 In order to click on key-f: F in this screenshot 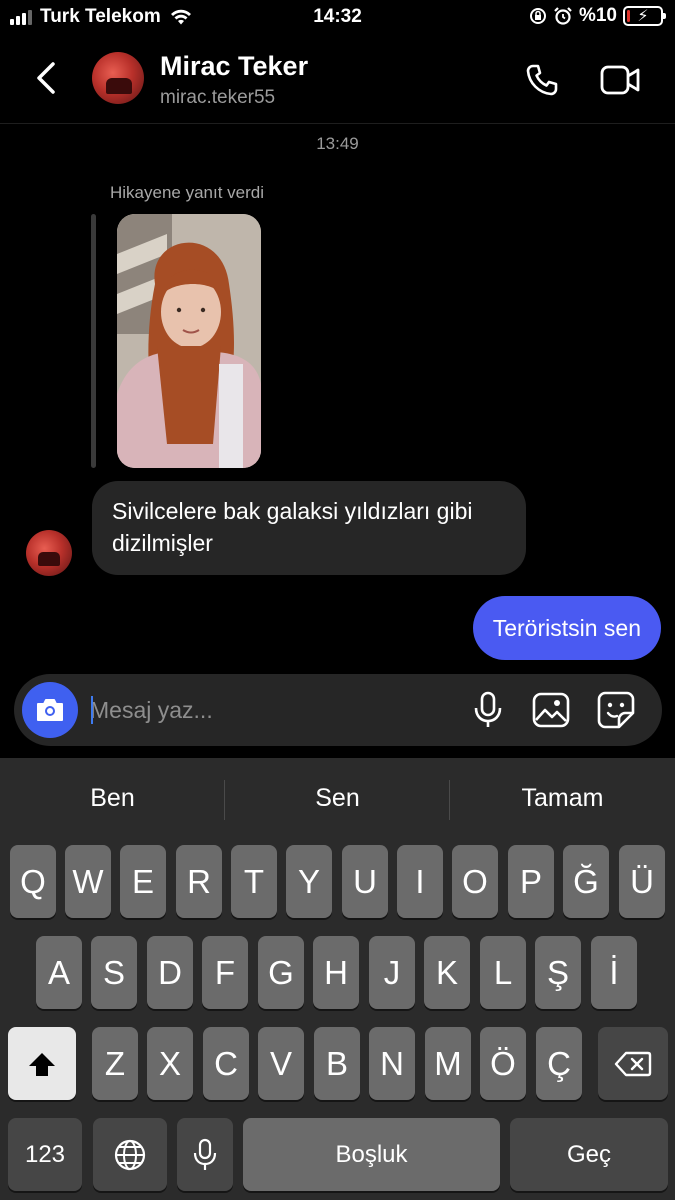, I will do `click(225, 972)`.